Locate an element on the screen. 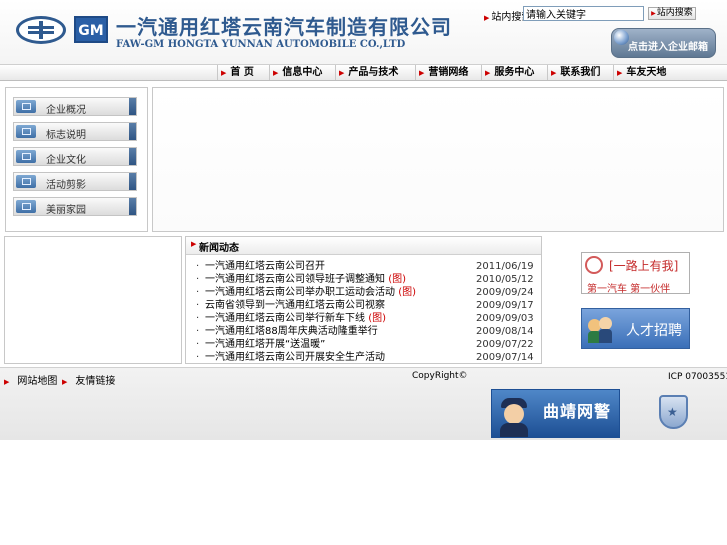 This screenshot has height=545, width=727. nav-label: 营销网络 is located at coordinates (448, 72).